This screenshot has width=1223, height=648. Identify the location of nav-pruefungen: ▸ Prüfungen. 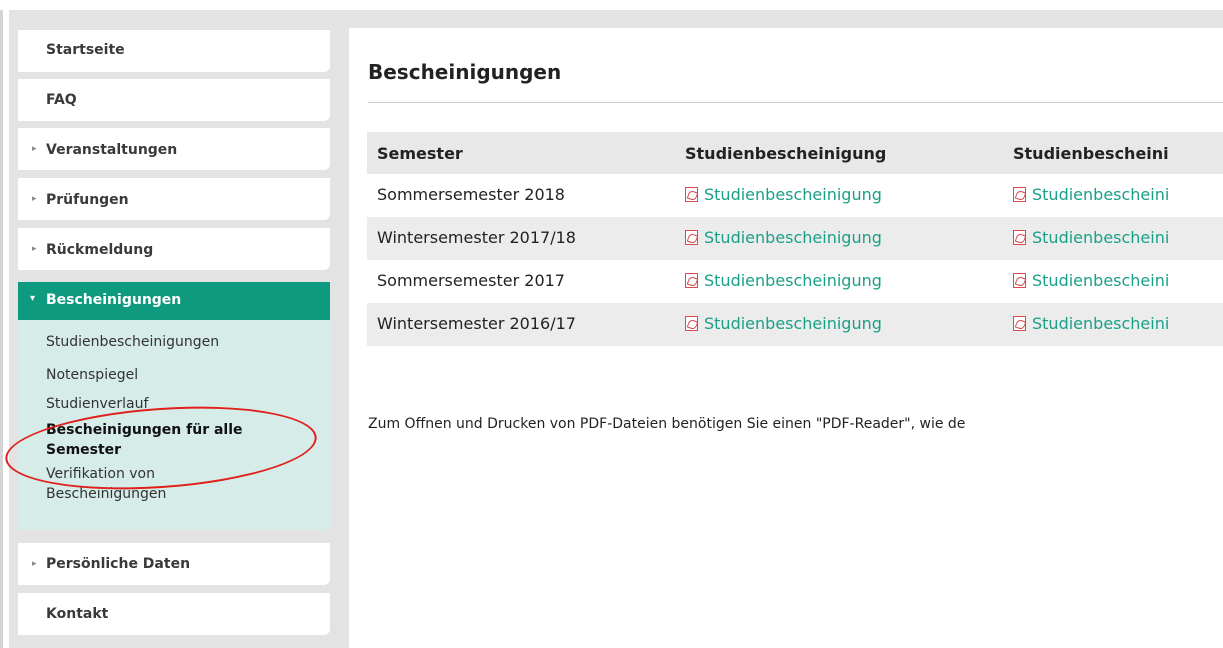
(174, 199).